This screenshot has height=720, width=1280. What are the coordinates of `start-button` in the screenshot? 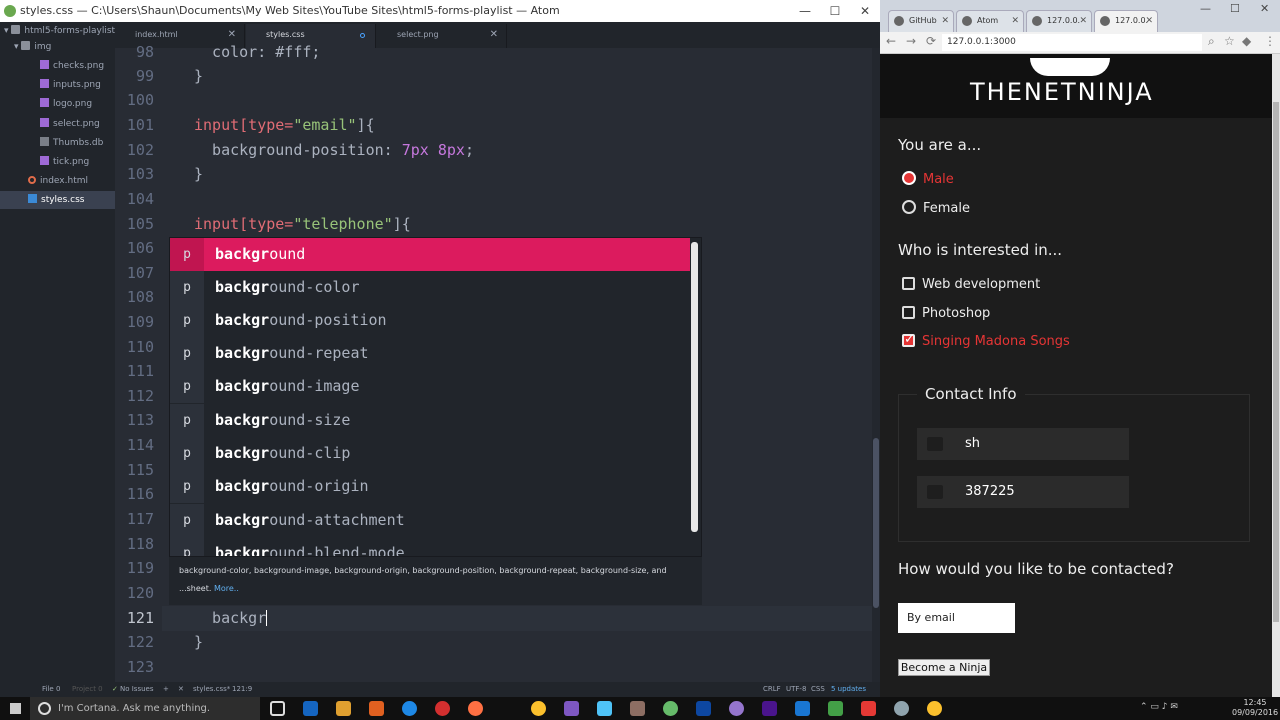 It's located at (15, 708).